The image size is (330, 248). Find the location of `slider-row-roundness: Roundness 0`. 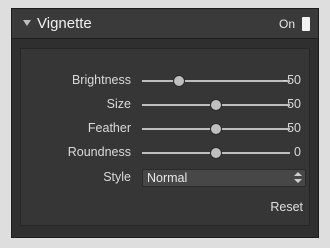

slider-row-roundness: Roundness 0 is located at coordinates (165, 153).